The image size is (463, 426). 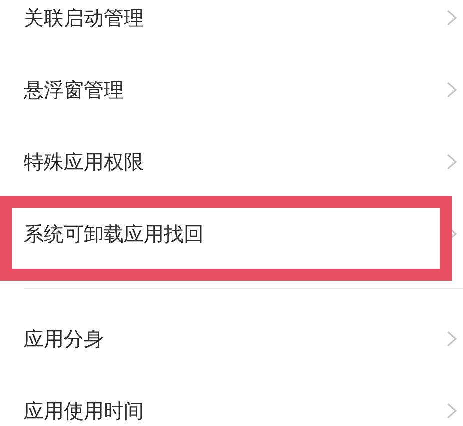 I want to click on item-label: 应用分身, so click(x=64, y=339).